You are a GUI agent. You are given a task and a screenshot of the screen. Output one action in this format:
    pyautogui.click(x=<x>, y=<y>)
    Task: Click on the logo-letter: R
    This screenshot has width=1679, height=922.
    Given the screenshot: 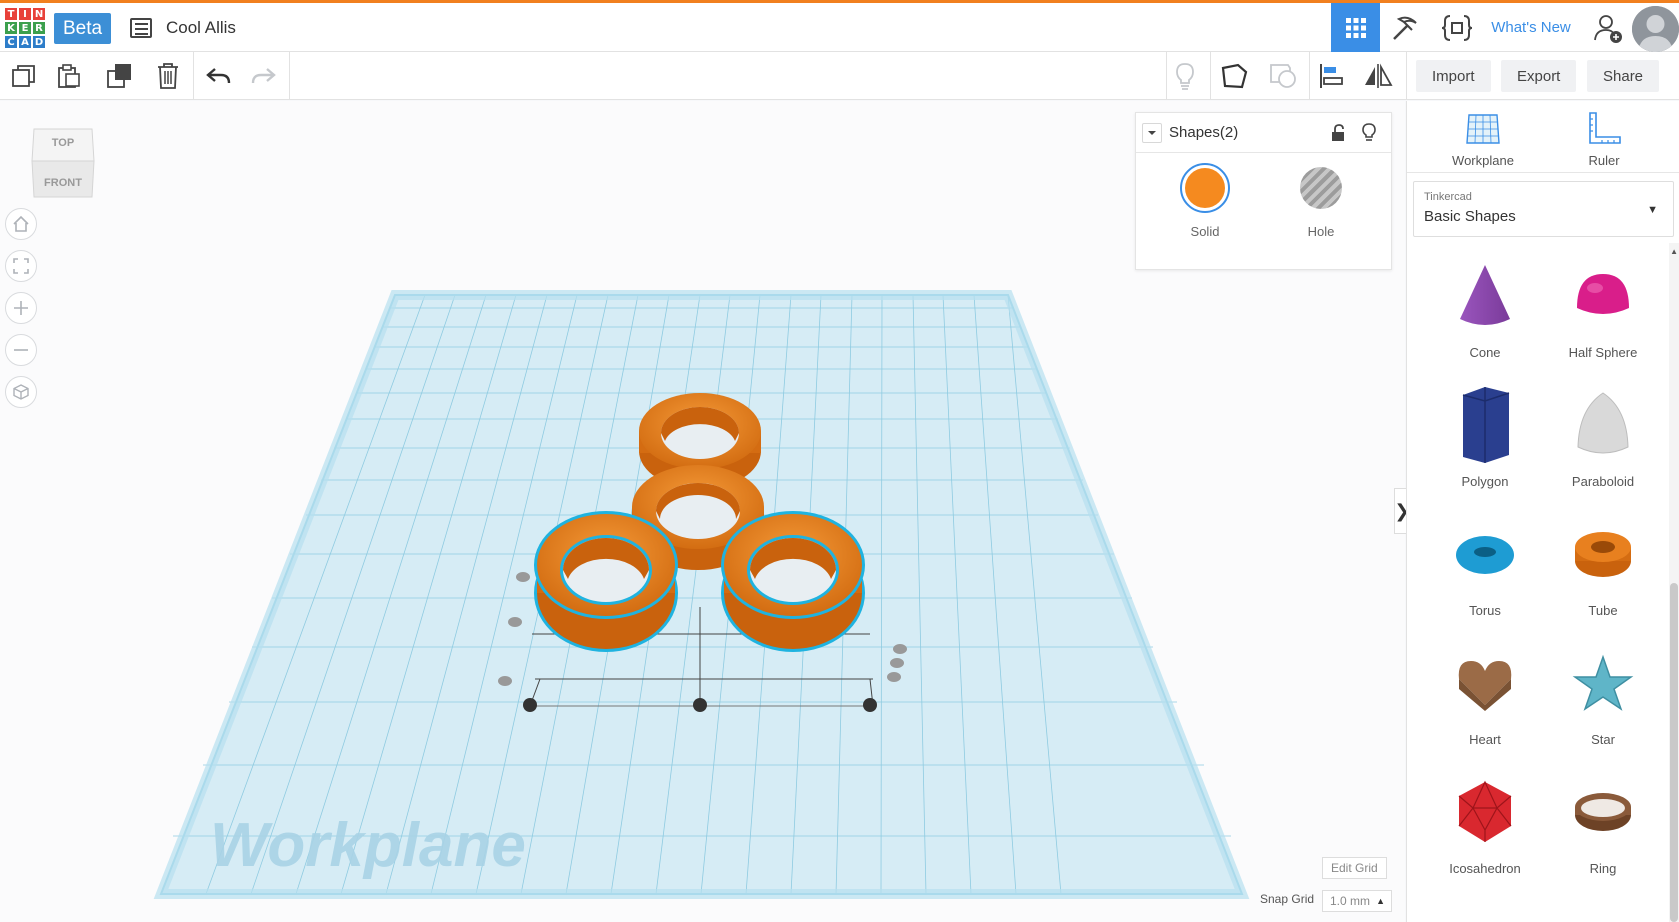 What is the action you would take?
    pyautogui.click(x=39, y=28)
    